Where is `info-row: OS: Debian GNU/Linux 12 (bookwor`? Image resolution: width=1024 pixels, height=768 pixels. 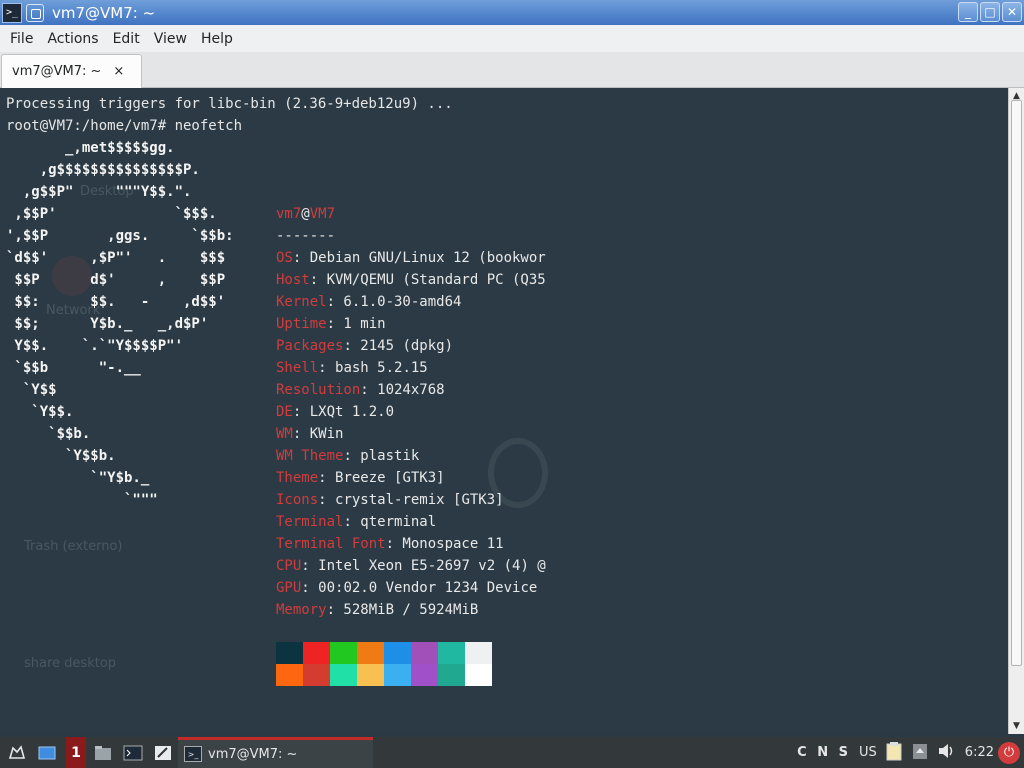 info-row: OS: Debian GNU/Linux 12 (bookwor is located at coordinates (411, 258).